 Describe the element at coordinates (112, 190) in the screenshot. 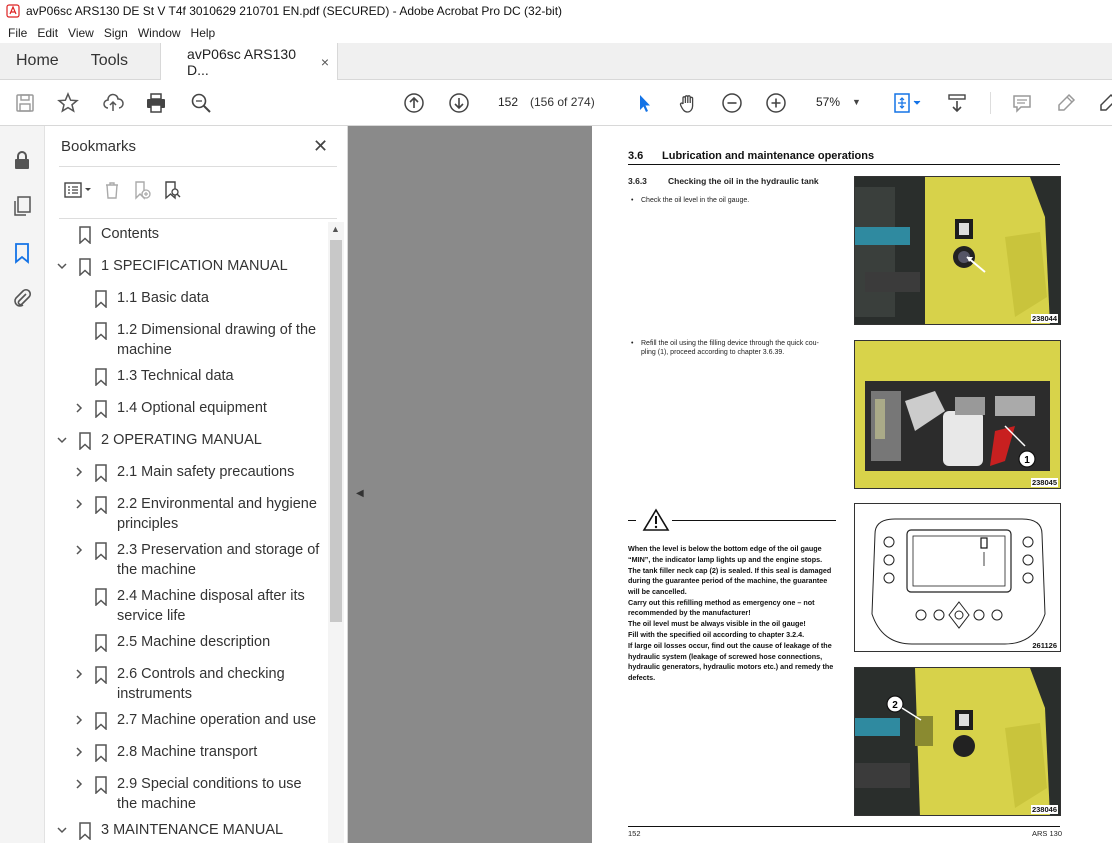

I see `delete-bookmark-icon` at that location.